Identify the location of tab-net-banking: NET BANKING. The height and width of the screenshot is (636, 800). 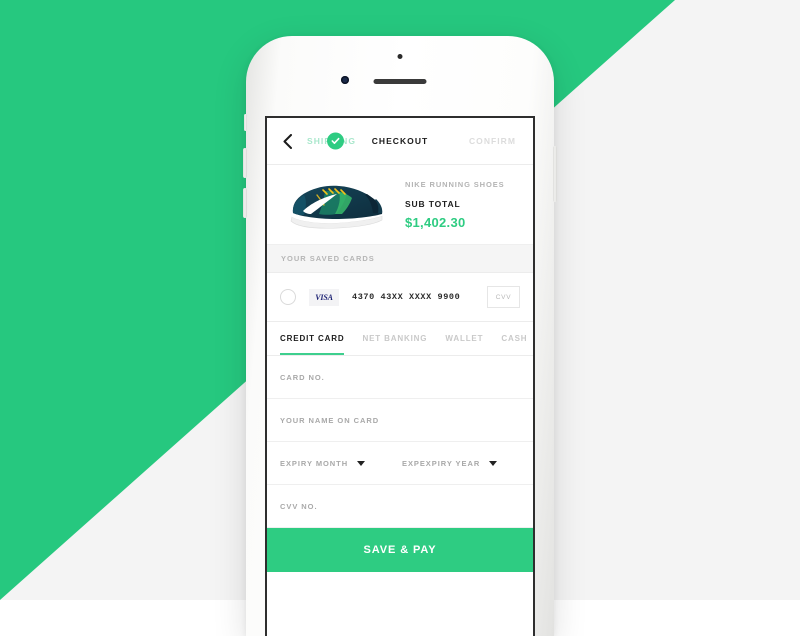
(394, 338).